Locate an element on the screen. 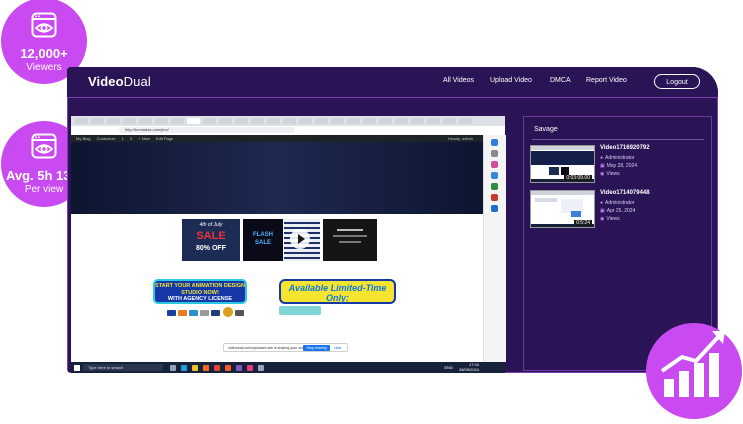 This screenshot has width=743, height=424. sale-card: FLASH SALE is located at coordinates (263, 240).